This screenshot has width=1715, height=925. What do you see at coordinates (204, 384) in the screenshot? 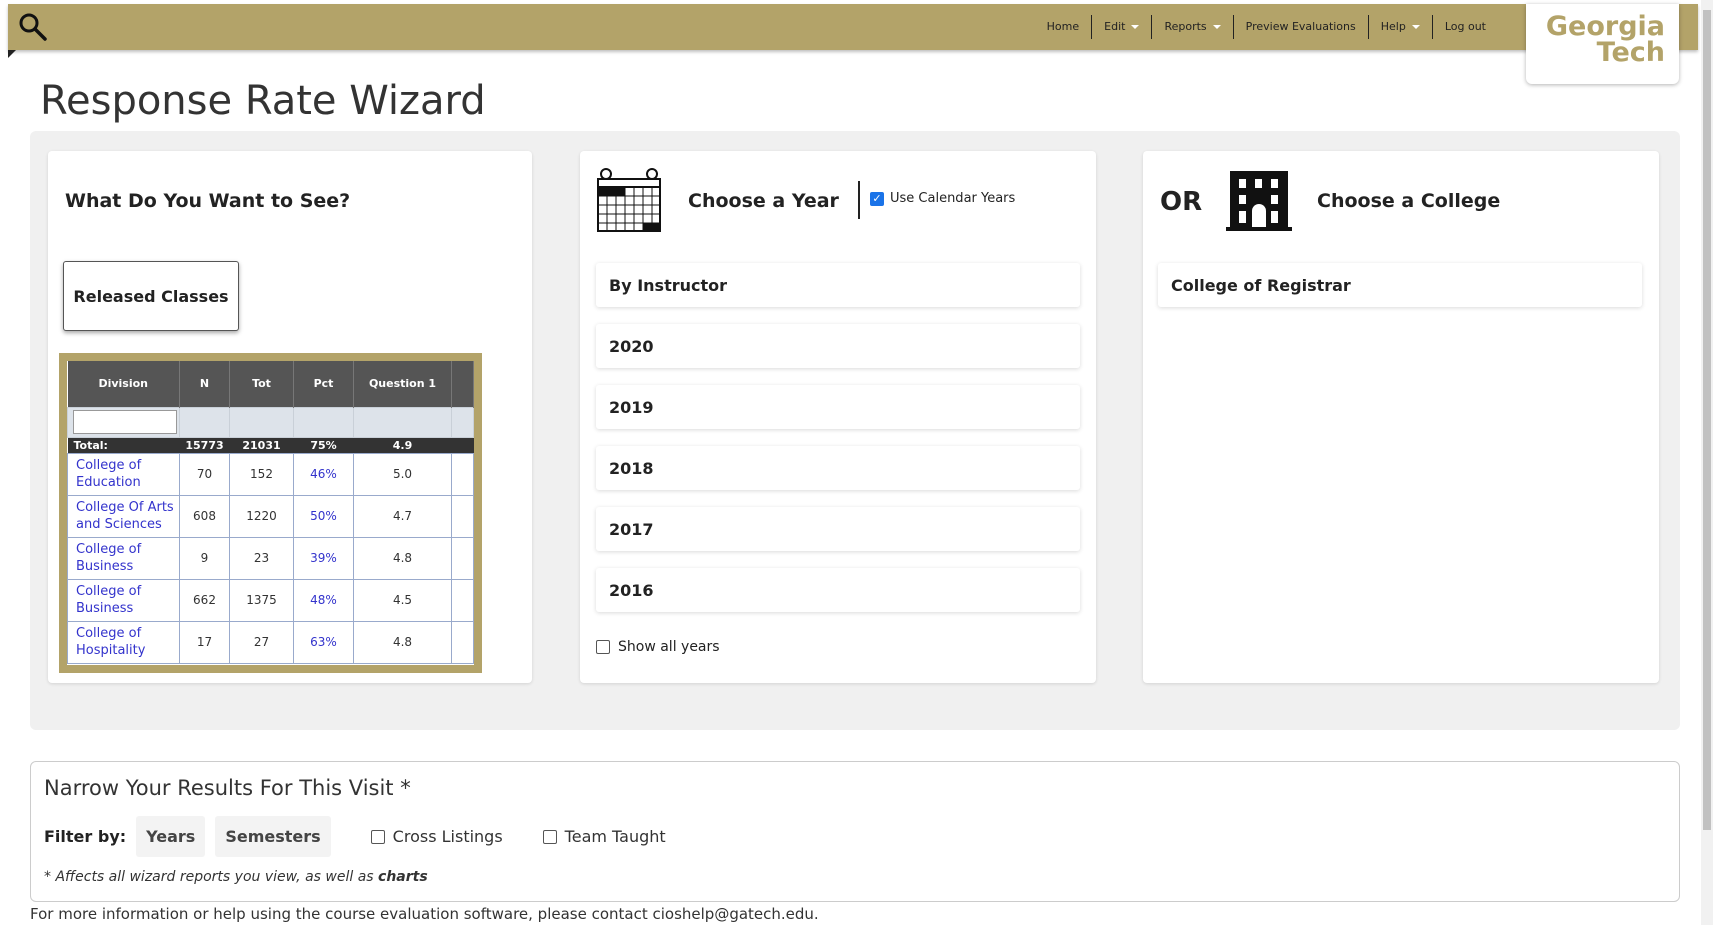
I see `header-n: N` at bounding box center [204, 384].